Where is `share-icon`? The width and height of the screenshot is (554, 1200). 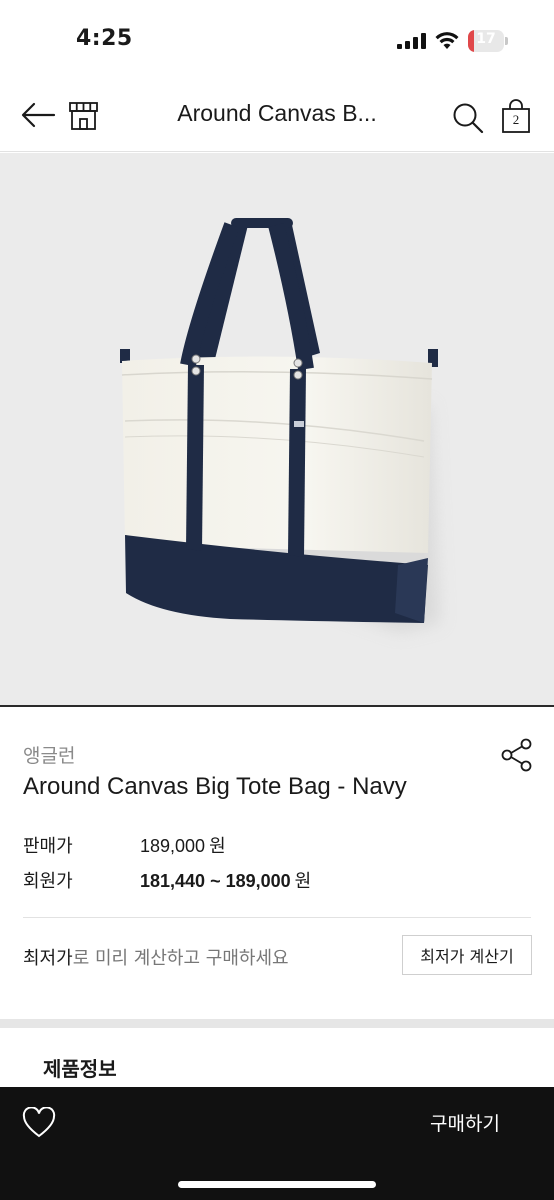 share-icon is located at coordinates (516, 755).